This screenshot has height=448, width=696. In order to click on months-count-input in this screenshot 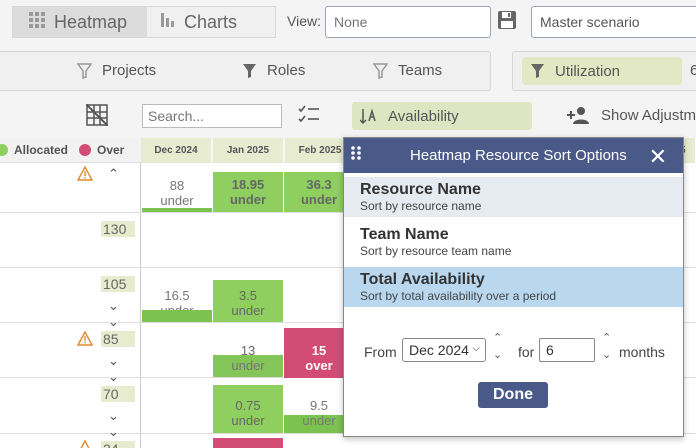, I will do `click(567, 350)`.